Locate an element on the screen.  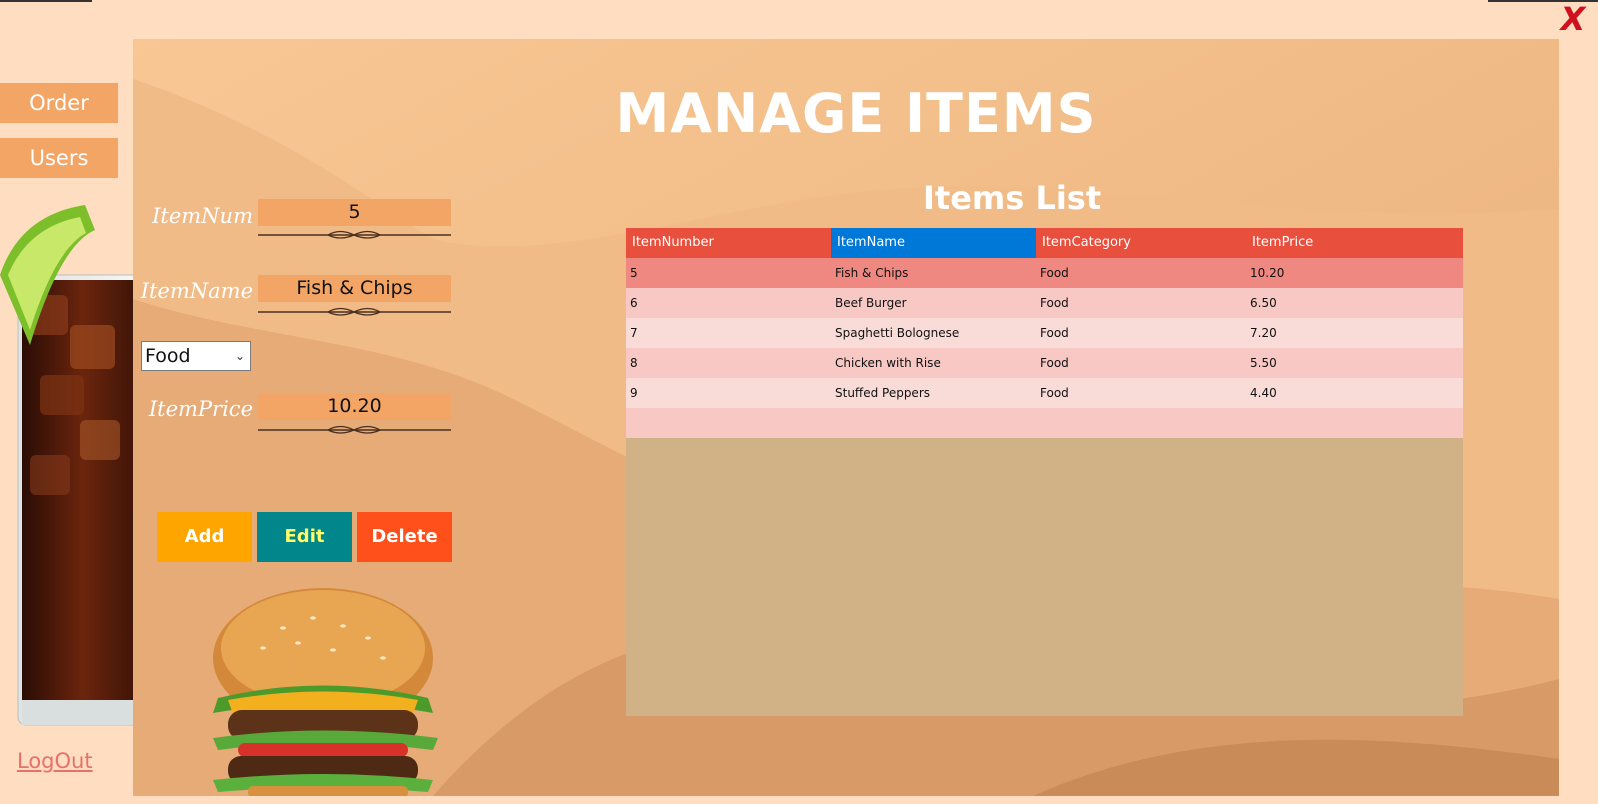
burger-image is located at coordinates (325, 692).